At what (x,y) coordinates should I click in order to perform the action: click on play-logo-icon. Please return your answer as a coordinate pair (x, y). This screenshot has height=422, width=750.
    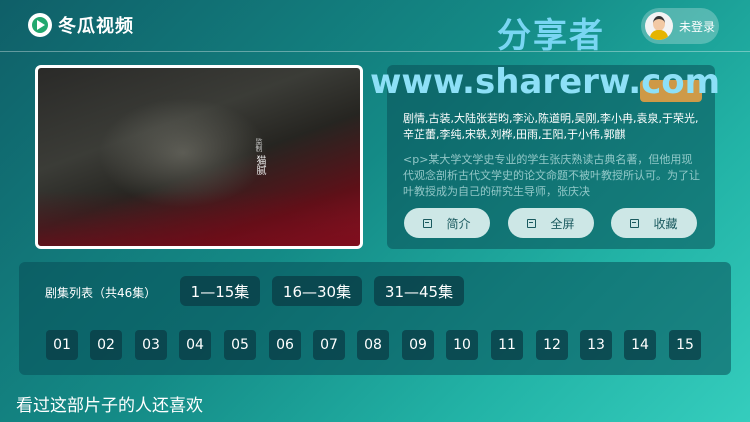
    Looking at the image, I should click on (40, 25).